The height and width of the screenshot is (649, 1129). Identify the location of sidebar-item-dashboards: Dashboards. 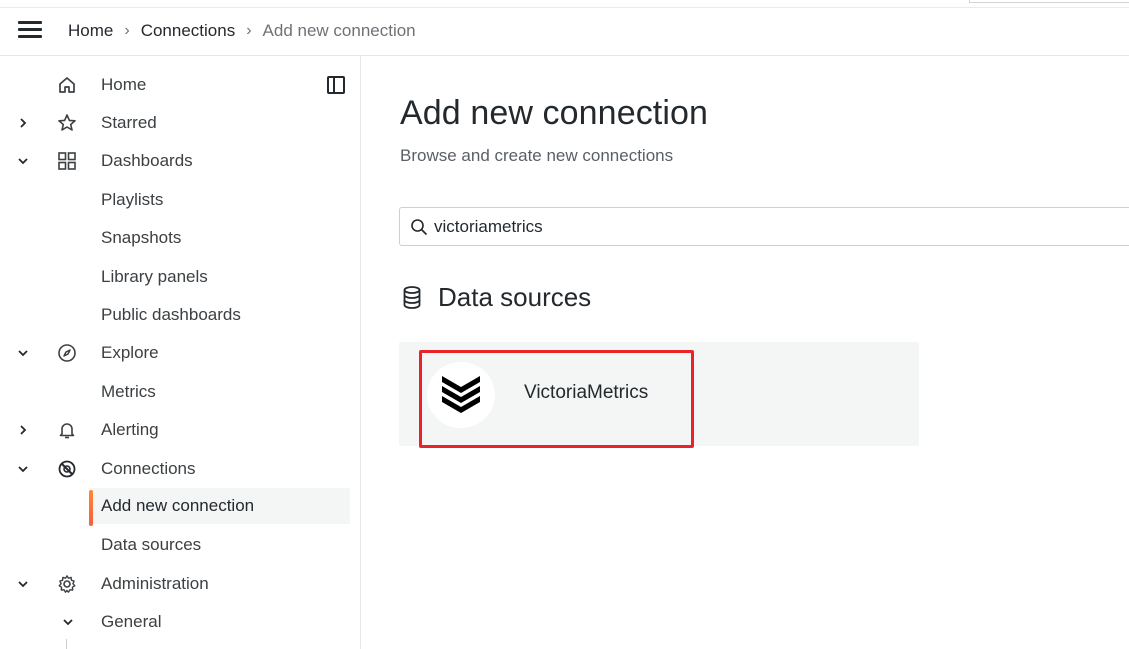
(175, 161).